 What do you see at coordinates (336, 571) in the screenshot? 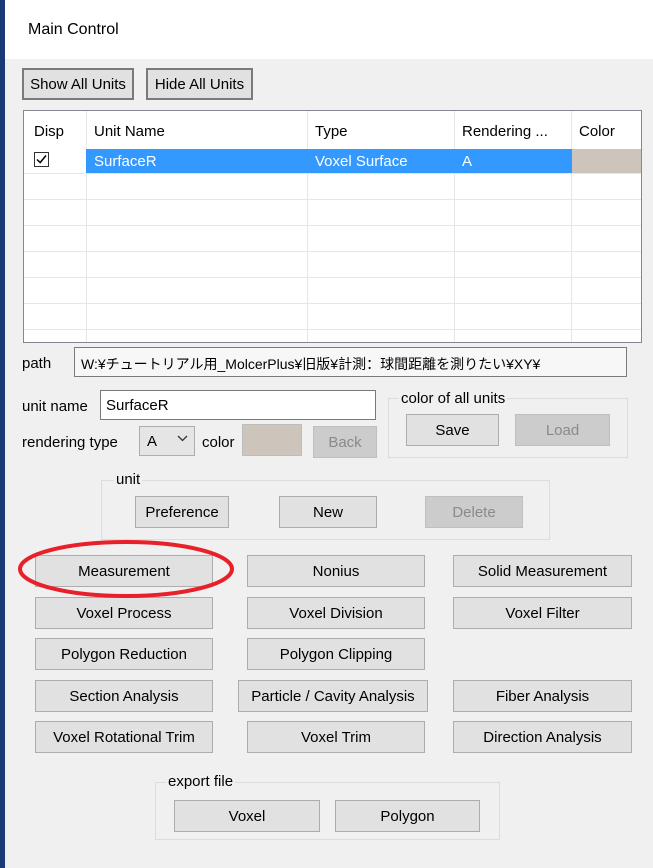
I see `nonius-button: Nonius` at bounding box center [336, 571].